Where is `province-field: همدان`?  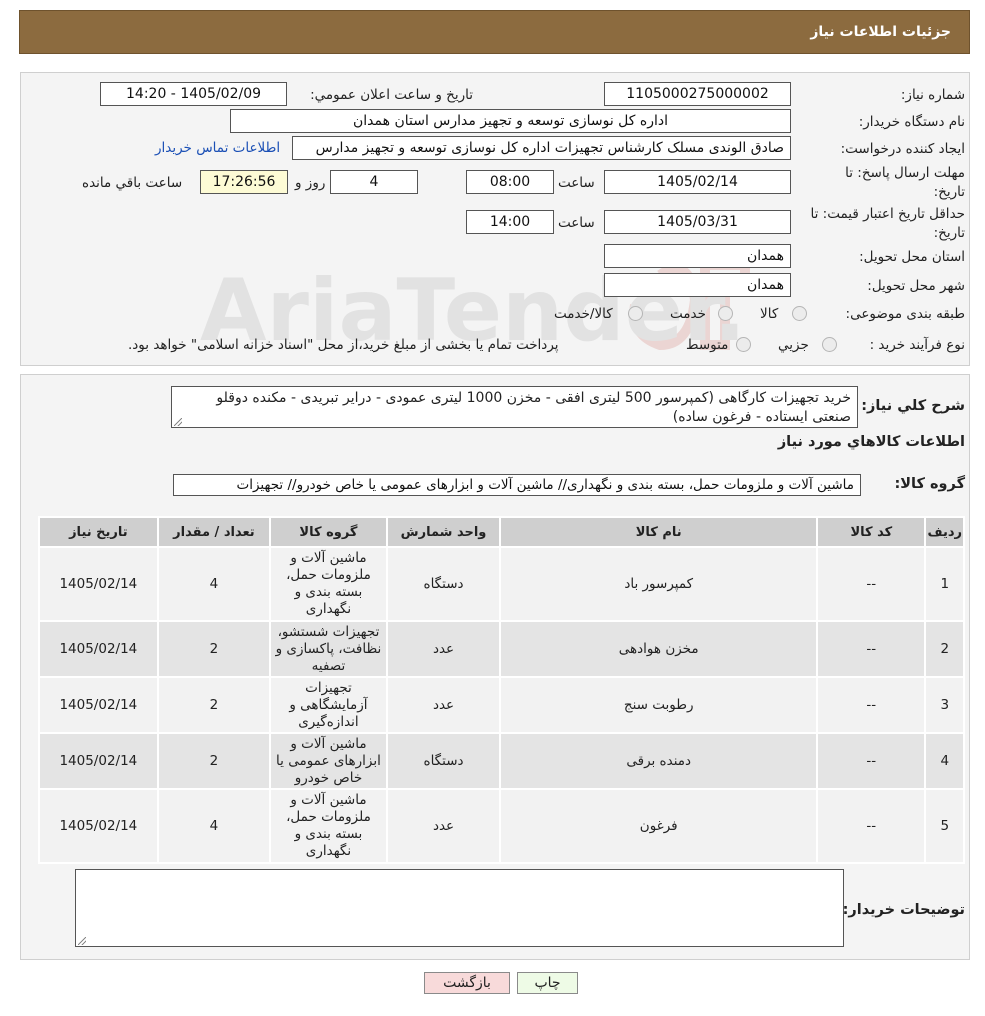
province-field: همدان is located at coordinates (697, 256).